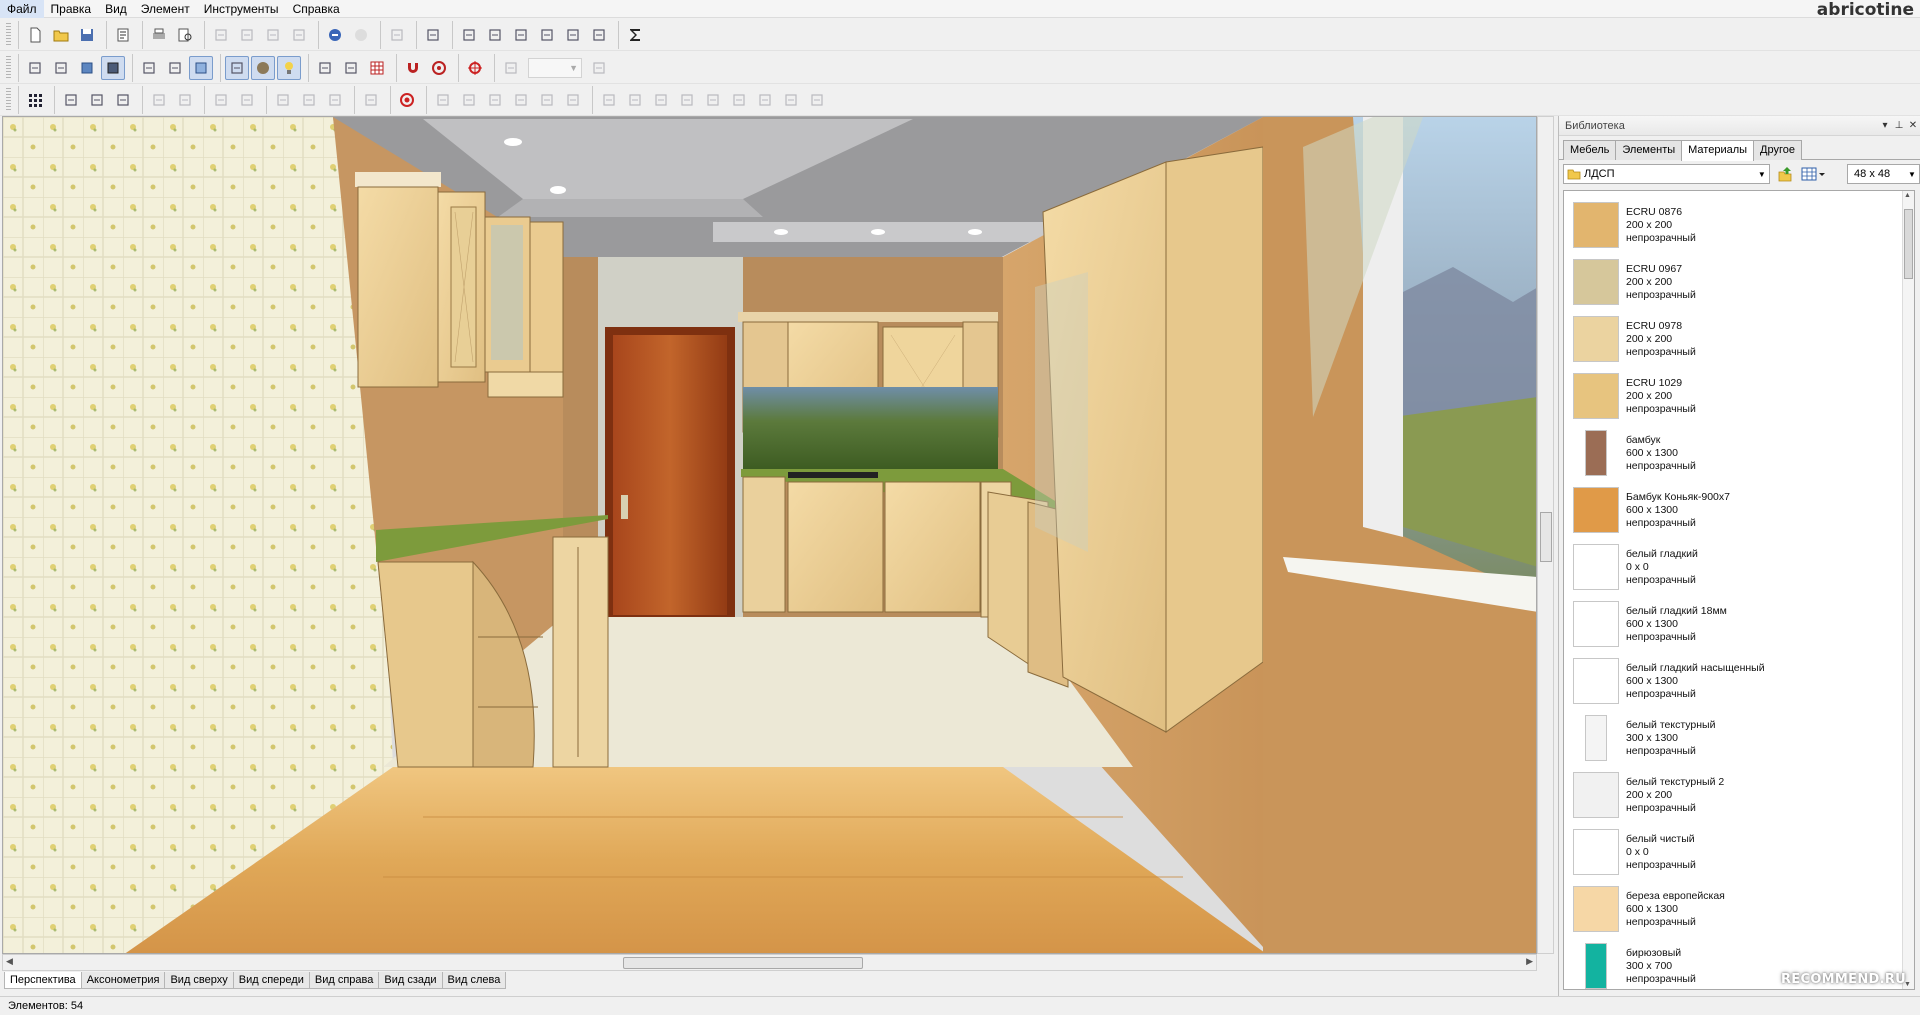 This screenshot has height=1015, width=1920. What do you see at coordinates (1813, 174) in the screenshot?
I see `view-mode-icon` at bounding box center [1813, 174].